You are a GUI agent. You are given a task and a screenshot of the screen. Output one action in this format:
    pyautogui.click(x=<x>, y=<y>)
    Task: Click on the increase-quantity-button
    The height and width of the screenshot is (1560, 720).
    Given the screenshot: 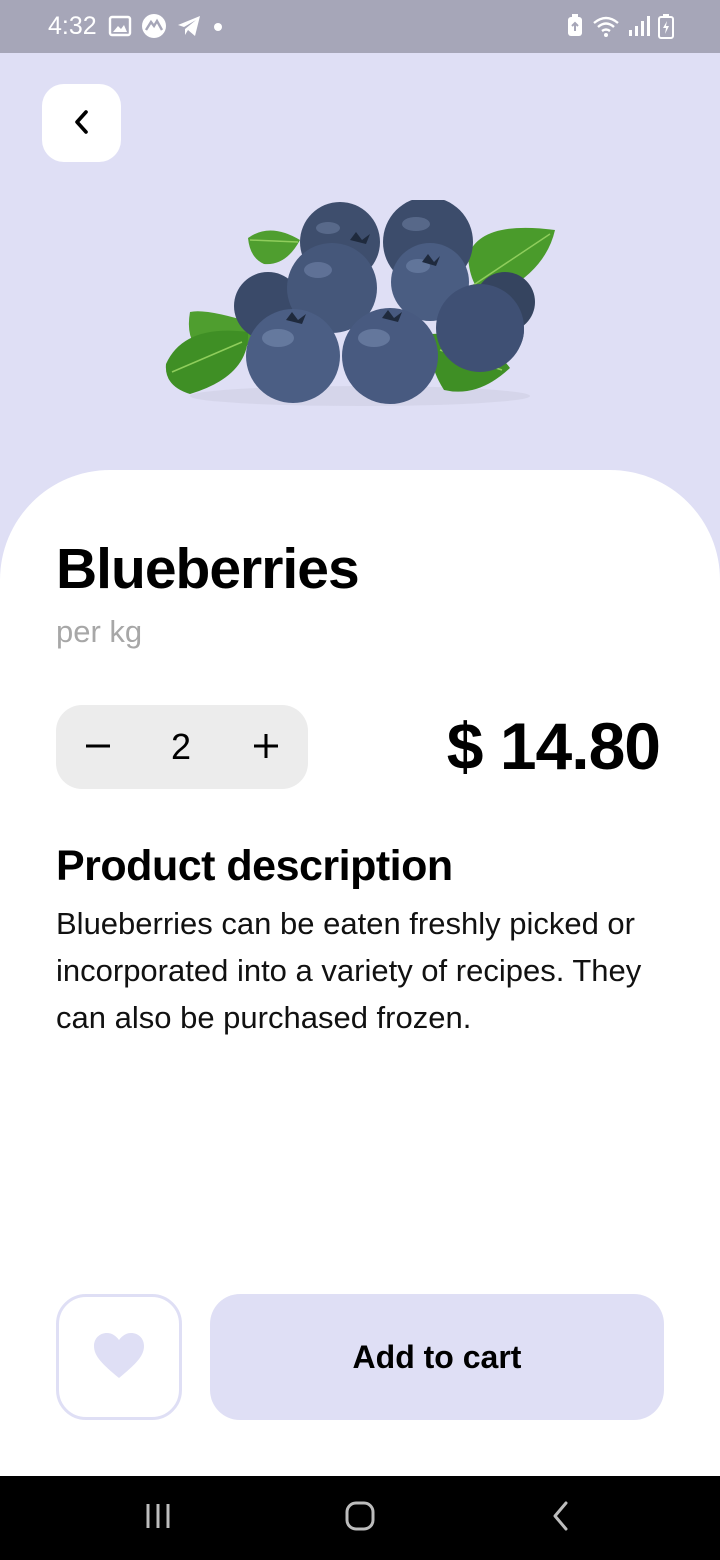 What is the action you would take?
    pyautogui.click(x=266, y=747)
    